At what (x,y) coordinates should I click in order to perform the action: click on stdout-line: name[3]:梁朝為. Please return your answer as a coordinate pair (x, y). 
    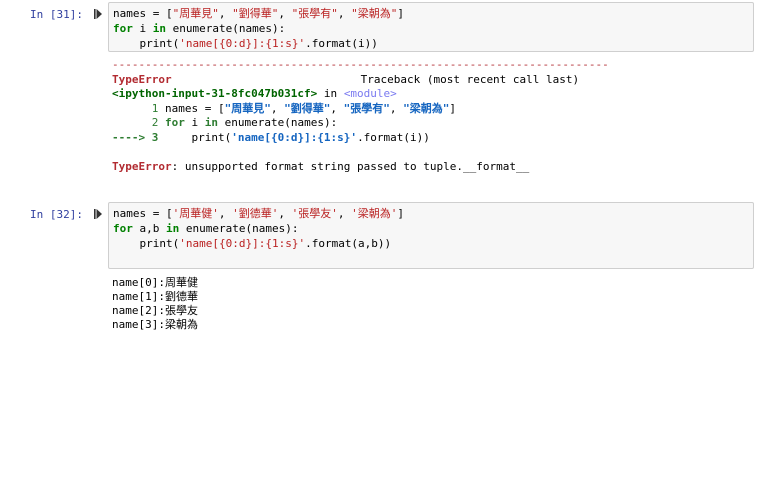
    Looking at the image, I should click on (155, 324).